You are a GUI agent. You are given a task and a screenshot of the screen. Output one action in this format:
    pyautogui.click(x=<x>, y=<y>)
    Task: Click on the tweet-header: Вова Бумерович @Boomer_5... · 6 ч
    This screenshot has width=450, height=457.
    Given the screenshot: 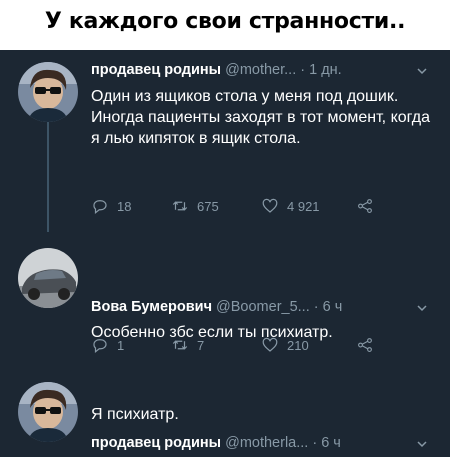 What is the action you would take?
    pyautogui.click(x=216, y=307)
    